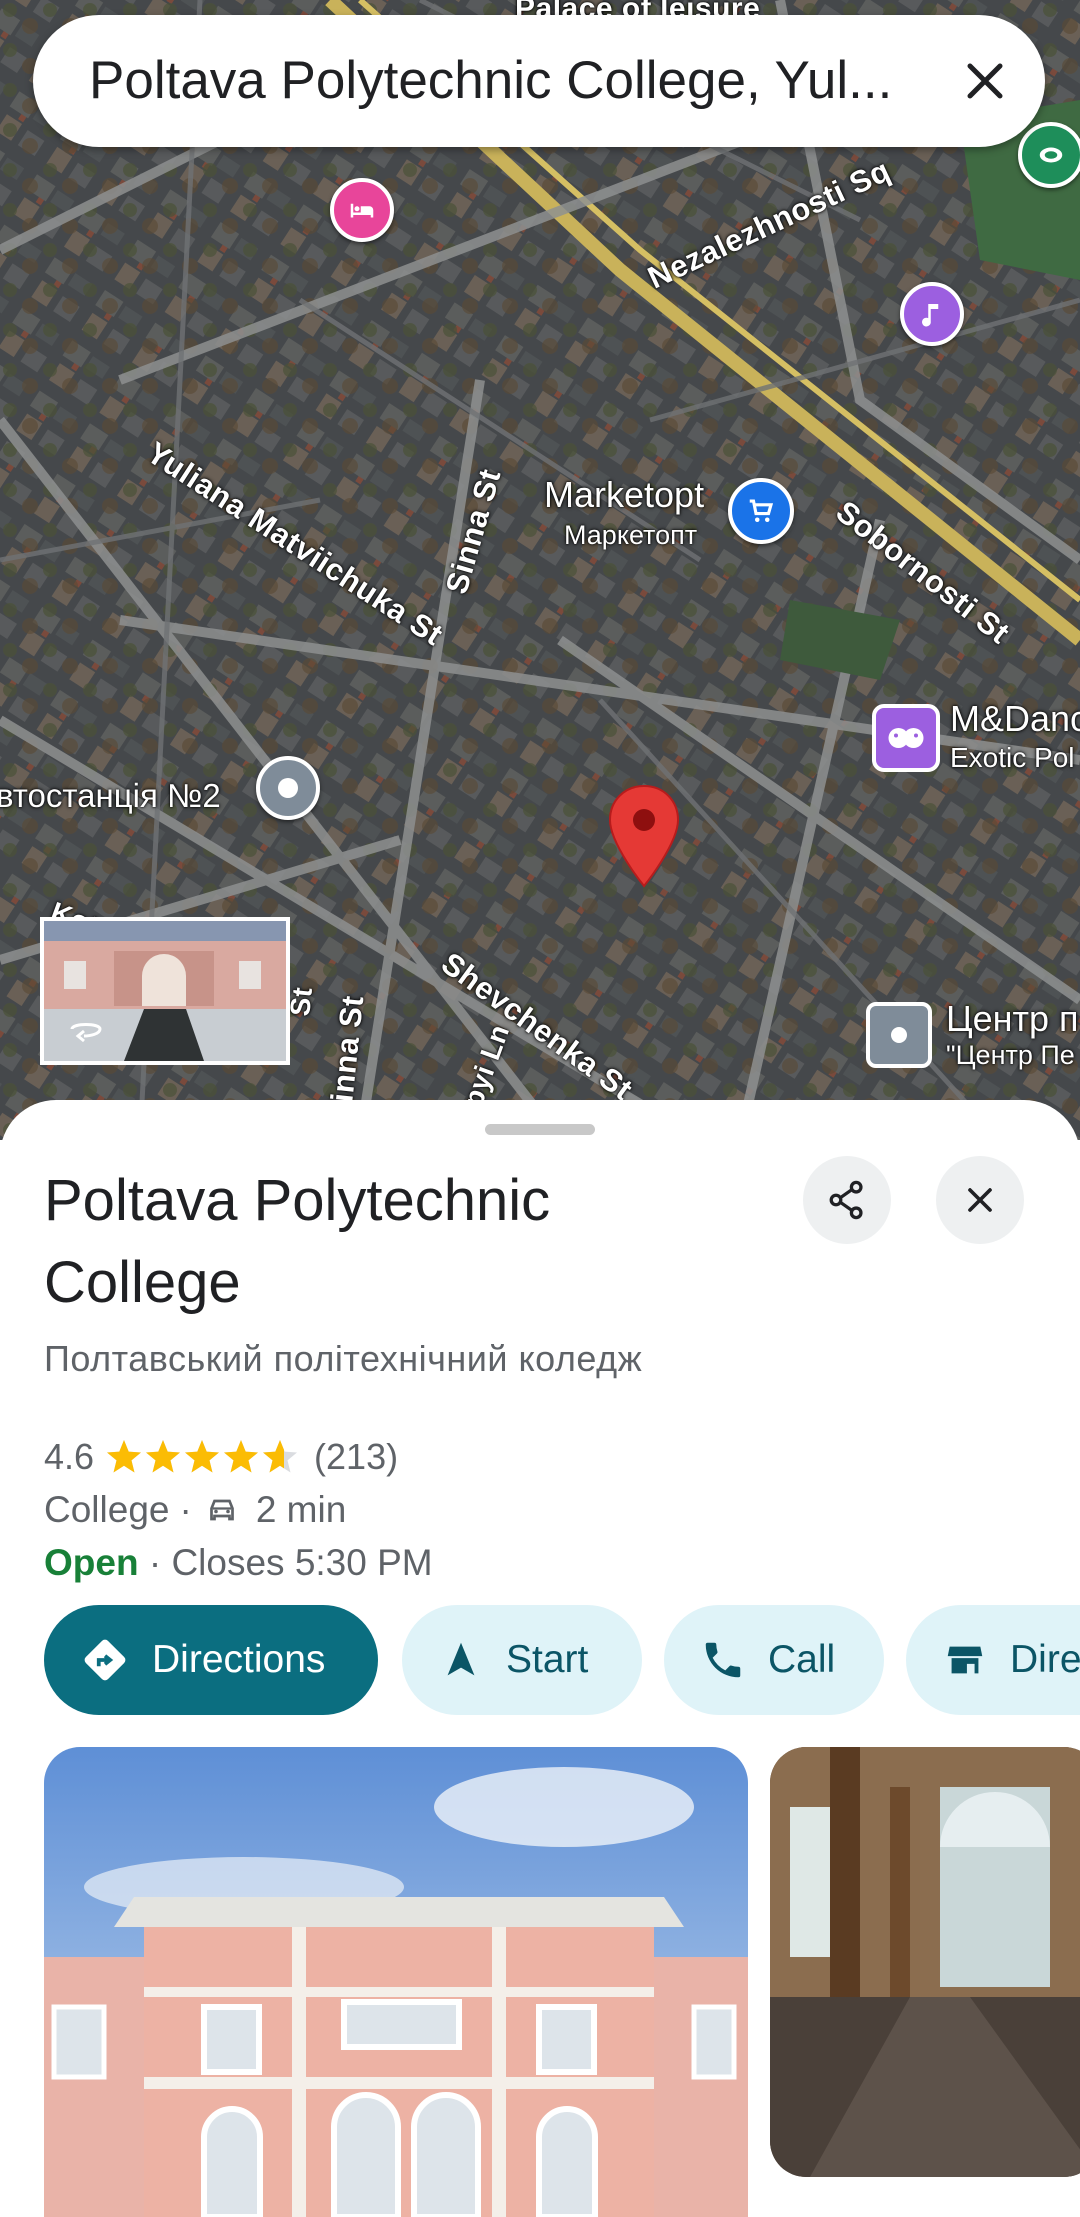 The width and height of the screenshot is (1080, 2217). Describe the element at coordinates (239, 1659) in the screenshot. I see `directions-label: Directions` at that location.